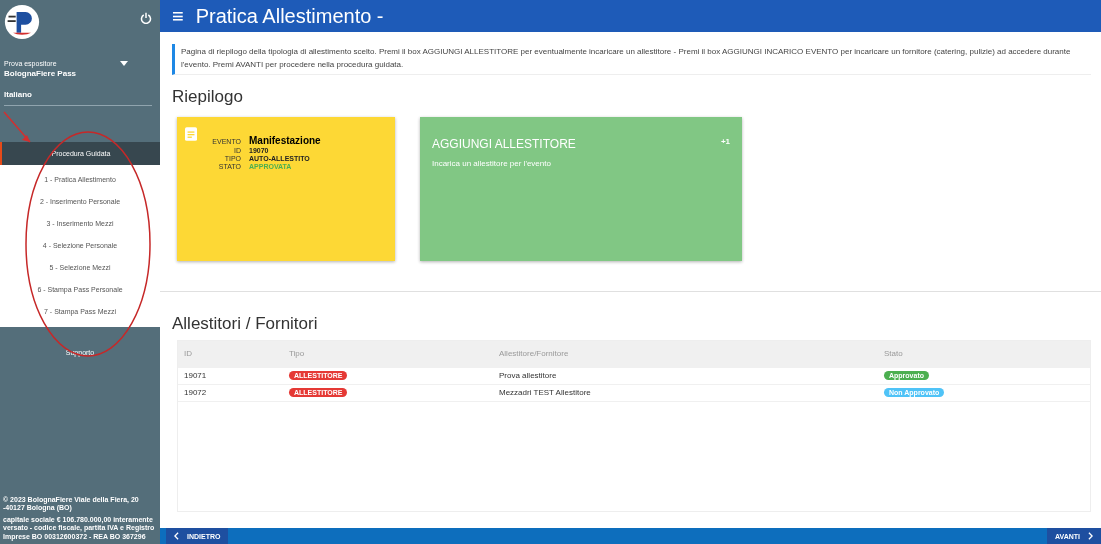 The image size is (1101, 544). I want to click on menu-icon: ≡, so click(178, 16).